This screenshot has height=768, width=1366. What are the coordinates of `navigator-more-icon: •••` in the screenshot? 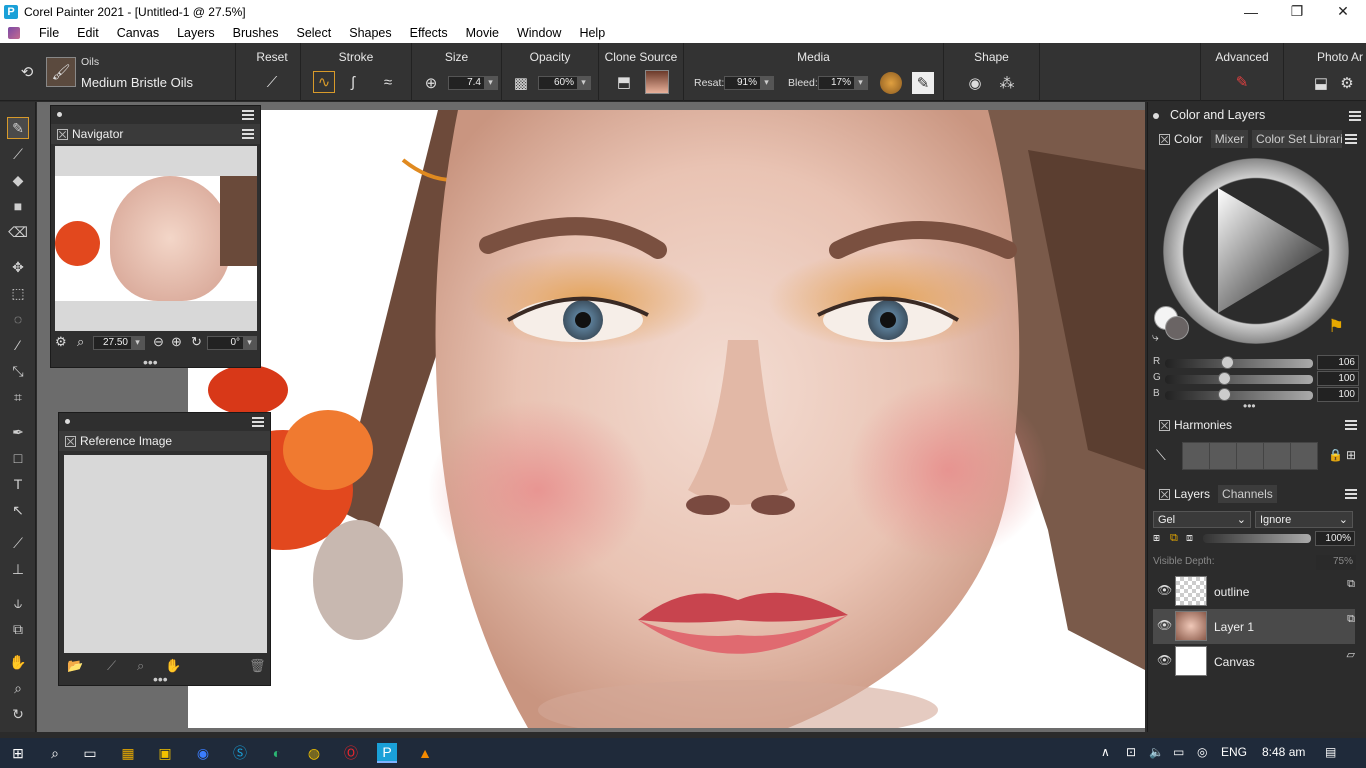 It's located at (150, 362).